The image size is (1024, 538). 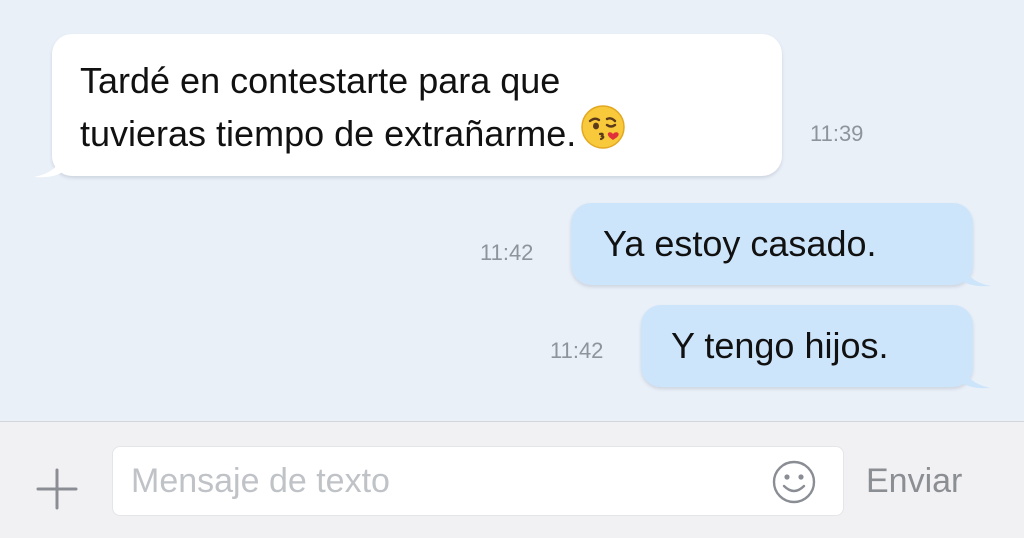 I want to click on message-text: Ya estoy casado., so click(x=740, y=243).